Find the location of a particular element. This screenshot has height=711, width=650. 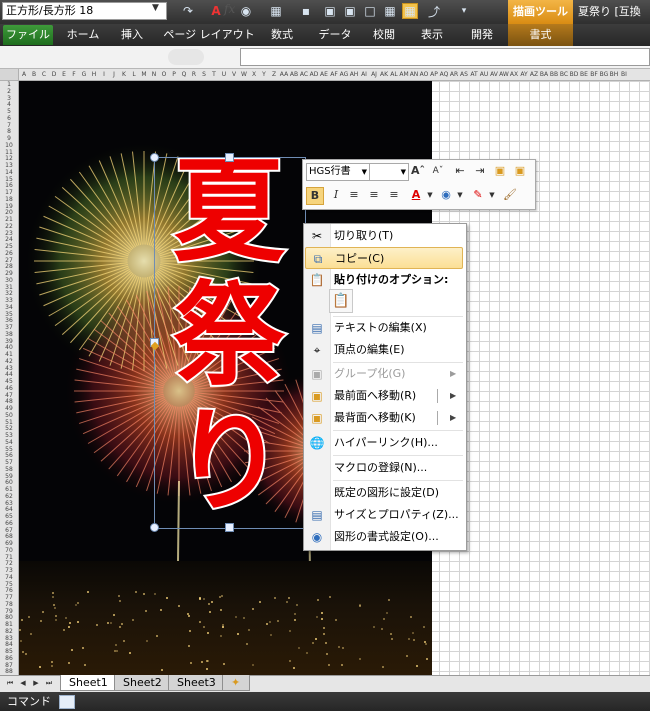

column-header: V is located at coordinates (234, 74).